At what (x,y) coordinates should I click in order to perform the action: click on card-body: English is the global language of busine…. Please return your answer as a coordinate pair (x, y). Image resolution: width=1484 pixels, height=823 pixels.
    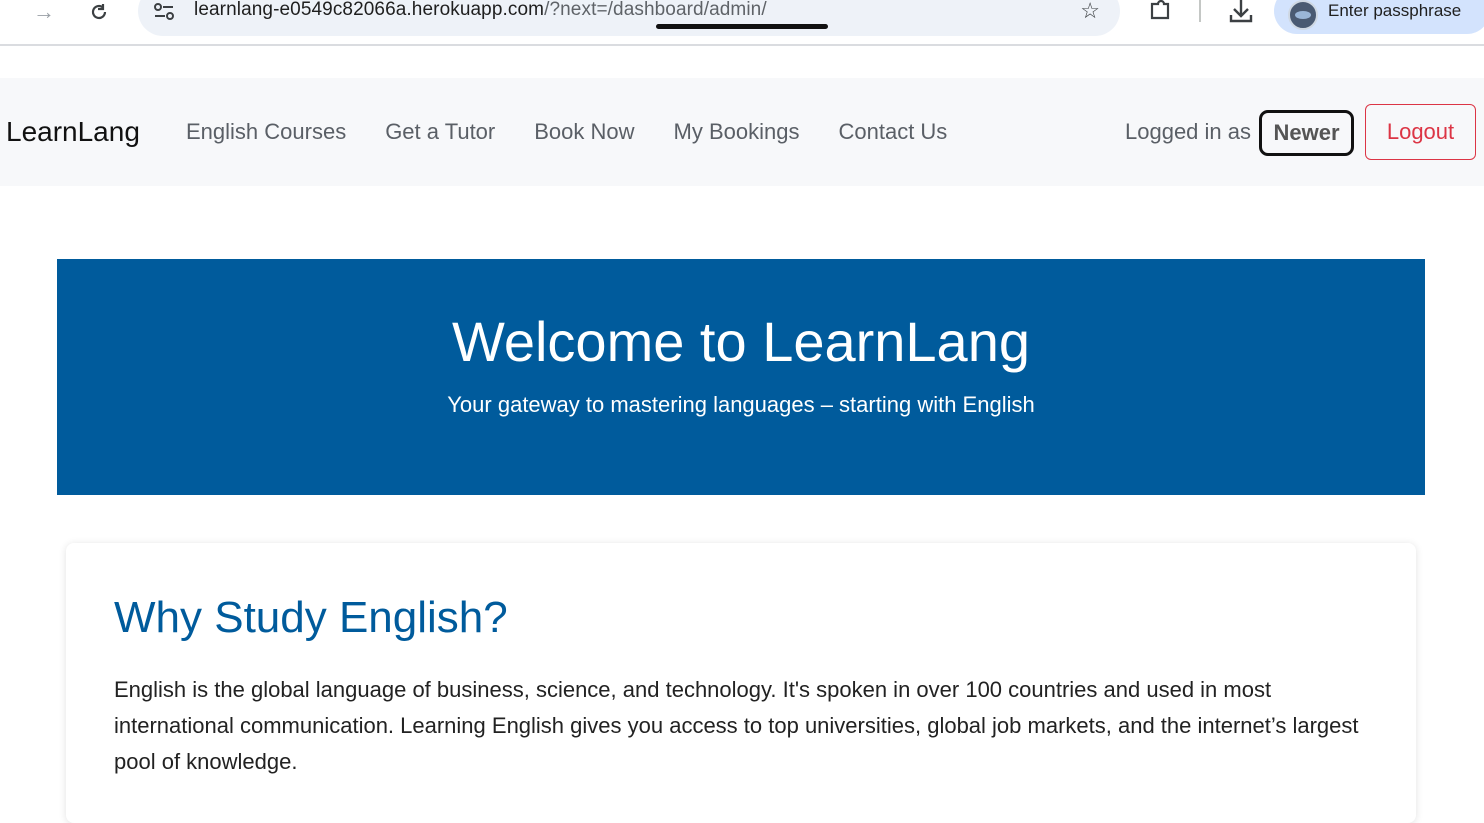
    Looking at the image, I should click on (736, 725).